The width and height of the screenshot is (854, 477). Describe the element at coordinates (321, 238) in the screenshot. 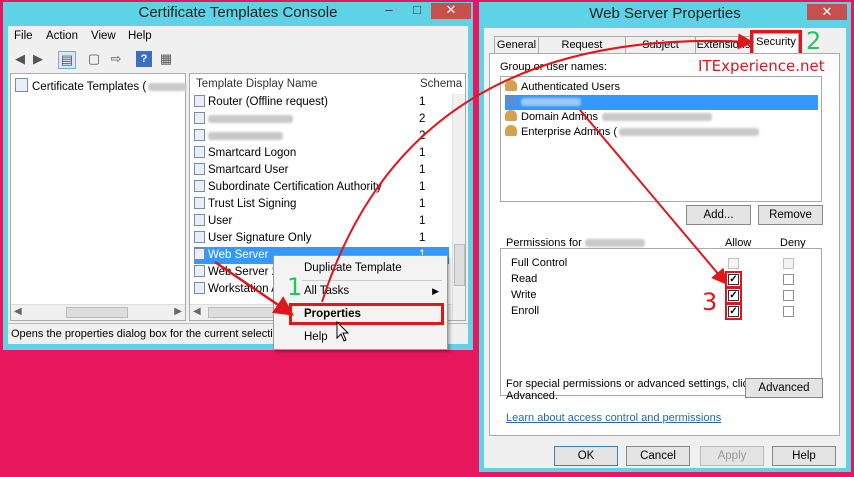

I see `table-row: User Signature Only 1` at that location.